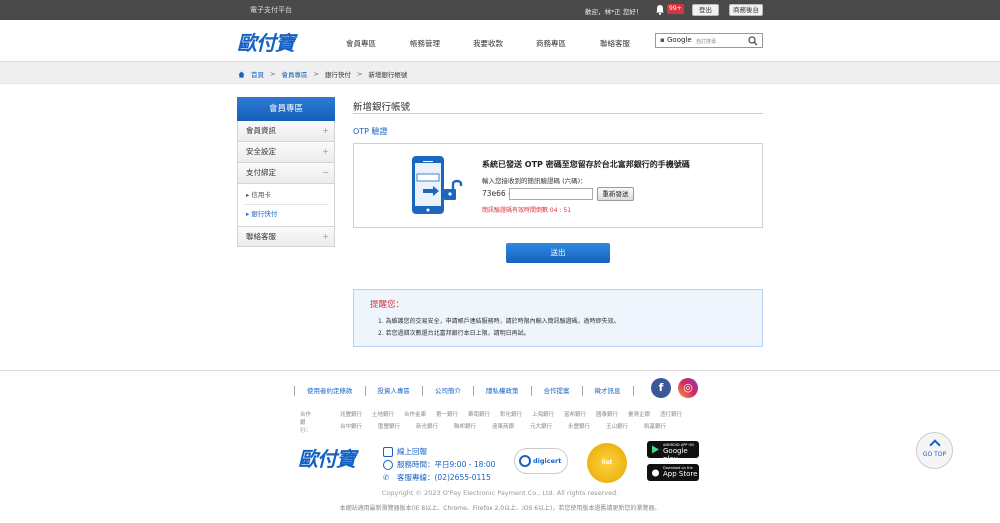  Describe the element at coordinates (325, 172) in the screenshot. I see `minus-icon: −` at that location.